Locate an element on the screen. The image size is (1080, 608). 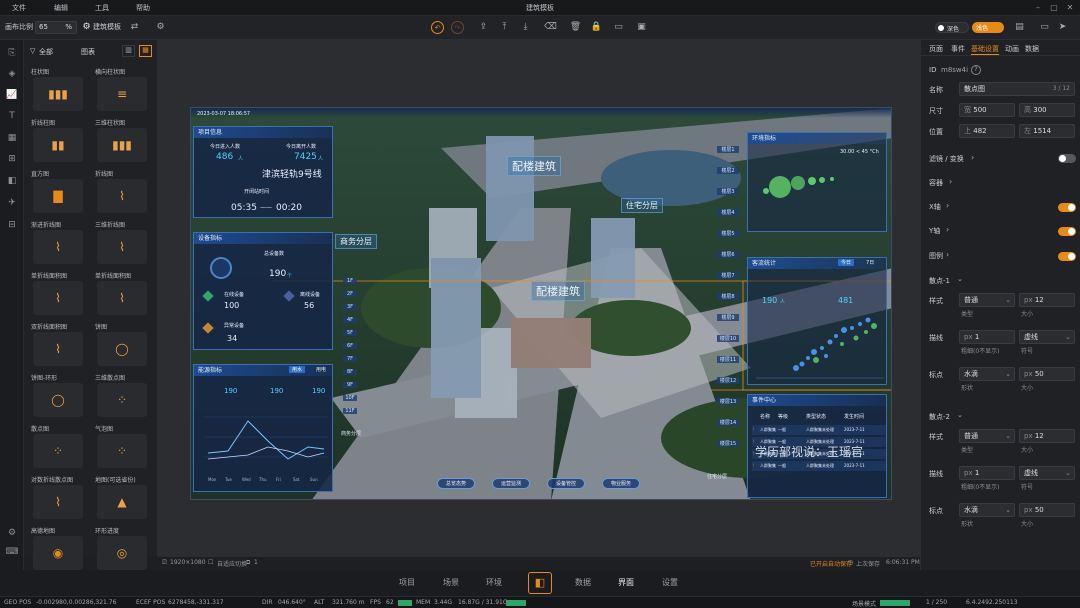
widget-card: 高德地图 ◉ is located at coordinates (58, 550).